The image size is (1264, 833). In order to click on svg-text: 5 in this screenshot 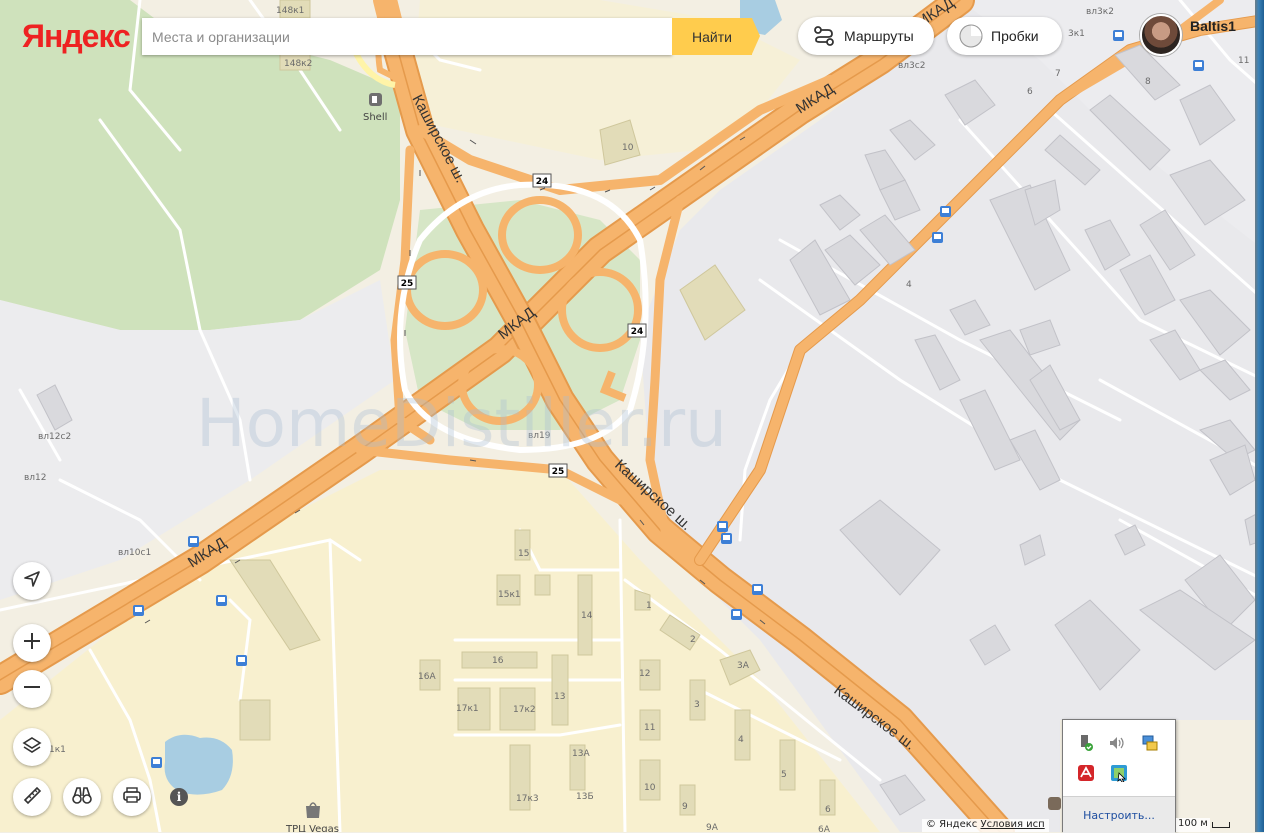, I will do `click(784, 775)`.